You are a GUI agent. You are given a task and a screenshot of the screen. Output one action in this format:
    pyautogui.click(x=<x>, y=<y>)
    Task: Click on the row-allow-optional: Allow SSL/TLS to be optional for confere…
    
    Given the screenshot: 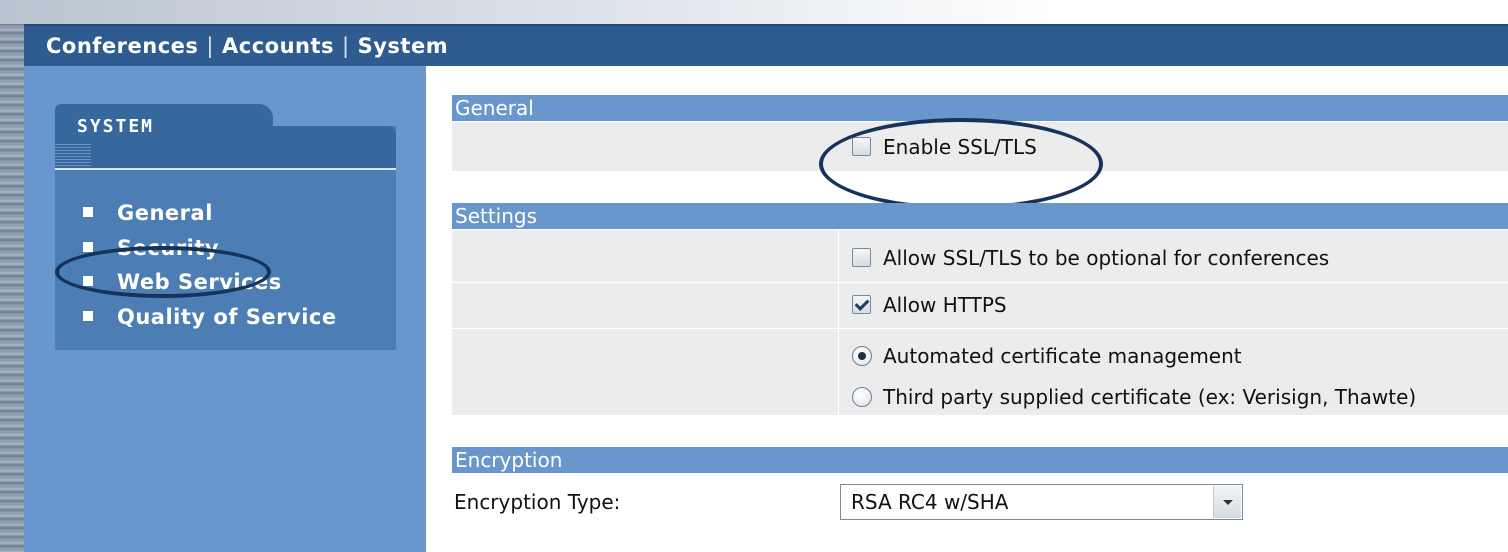 What is the action you would take?
    pyautogui.click(x=980, y=255)
    